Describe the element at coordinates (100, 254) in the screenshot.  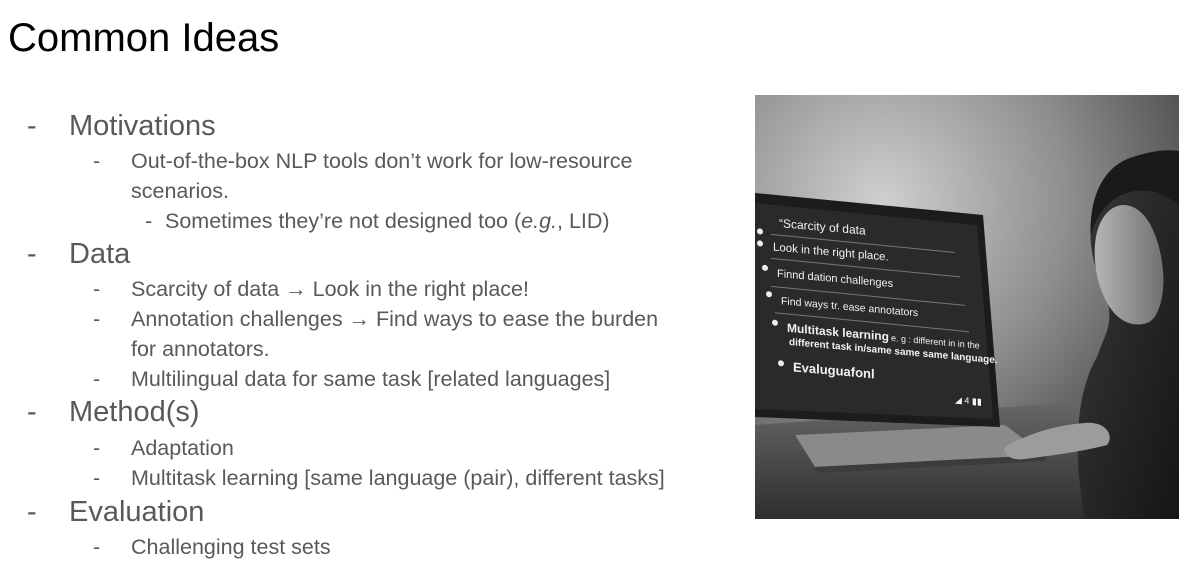
I see `heading-text: Data` at that location.